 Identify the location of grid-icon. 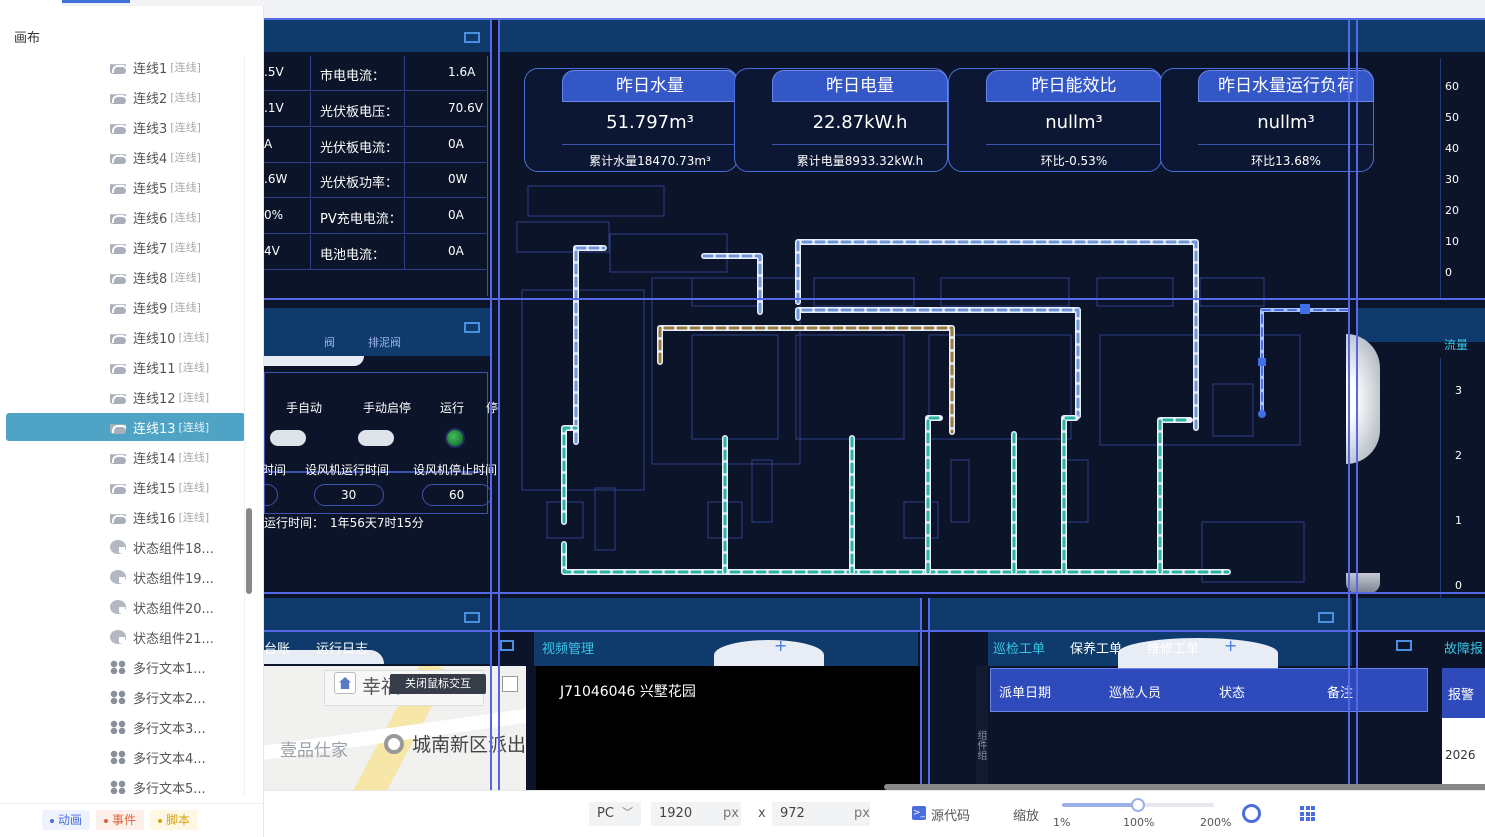
(1307, 813).